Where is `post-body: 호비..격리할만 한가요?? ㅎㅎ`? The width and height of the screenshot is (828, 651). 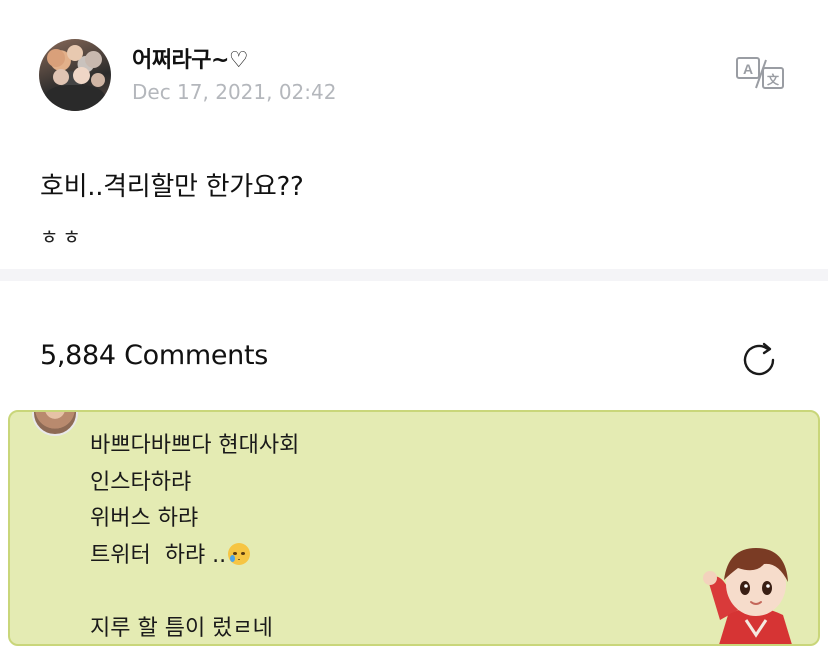 post-body: 호비..격리할만 한가요?? ㅎㅎ is located at coordinates (172, 208).